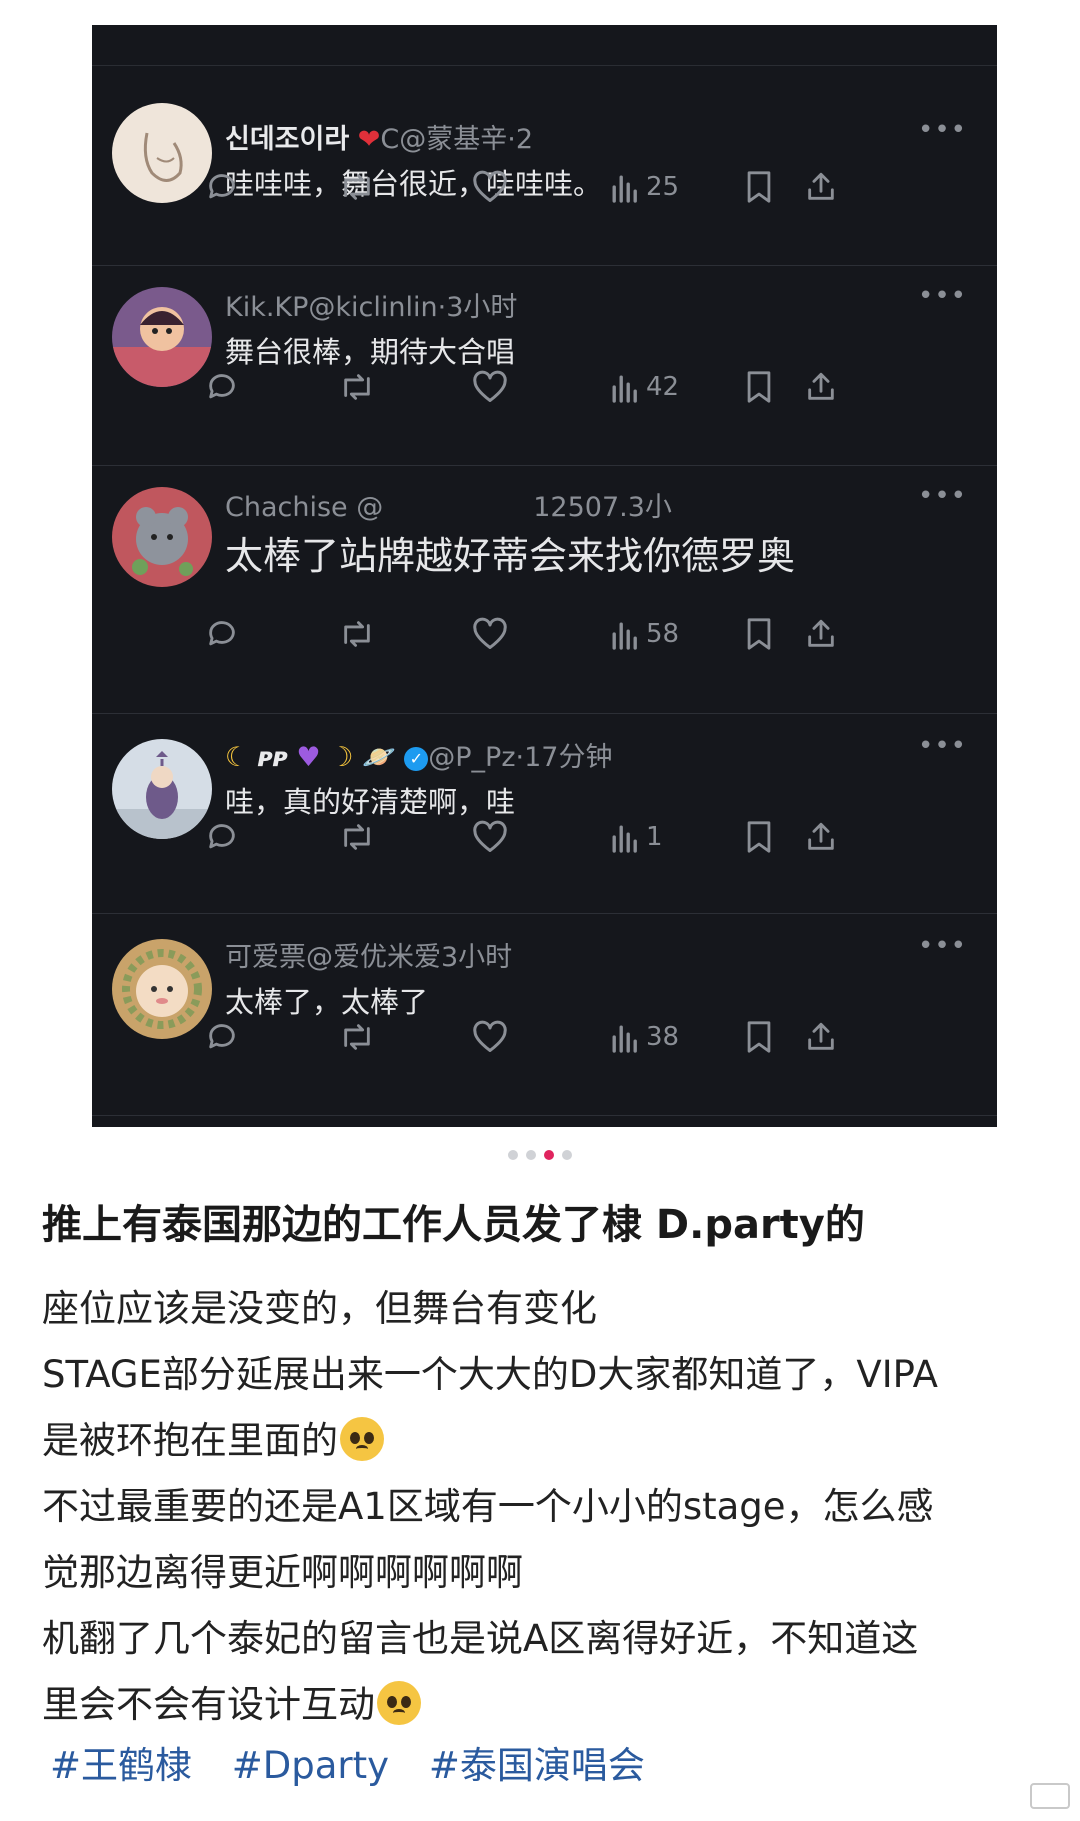 This screenshot has height=1821, width=1080. Describe the element at coordinates (308, 757) in the screenshot. I see `purple-heart-emoji-icon: ♥` at that location.